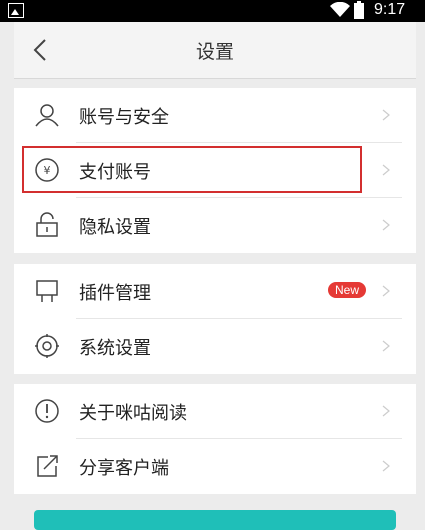 This screenshot has width=425, height=530. Describe the element at coordinates (16, 10) in the screenshot. I see `gallery-icon` at that location.